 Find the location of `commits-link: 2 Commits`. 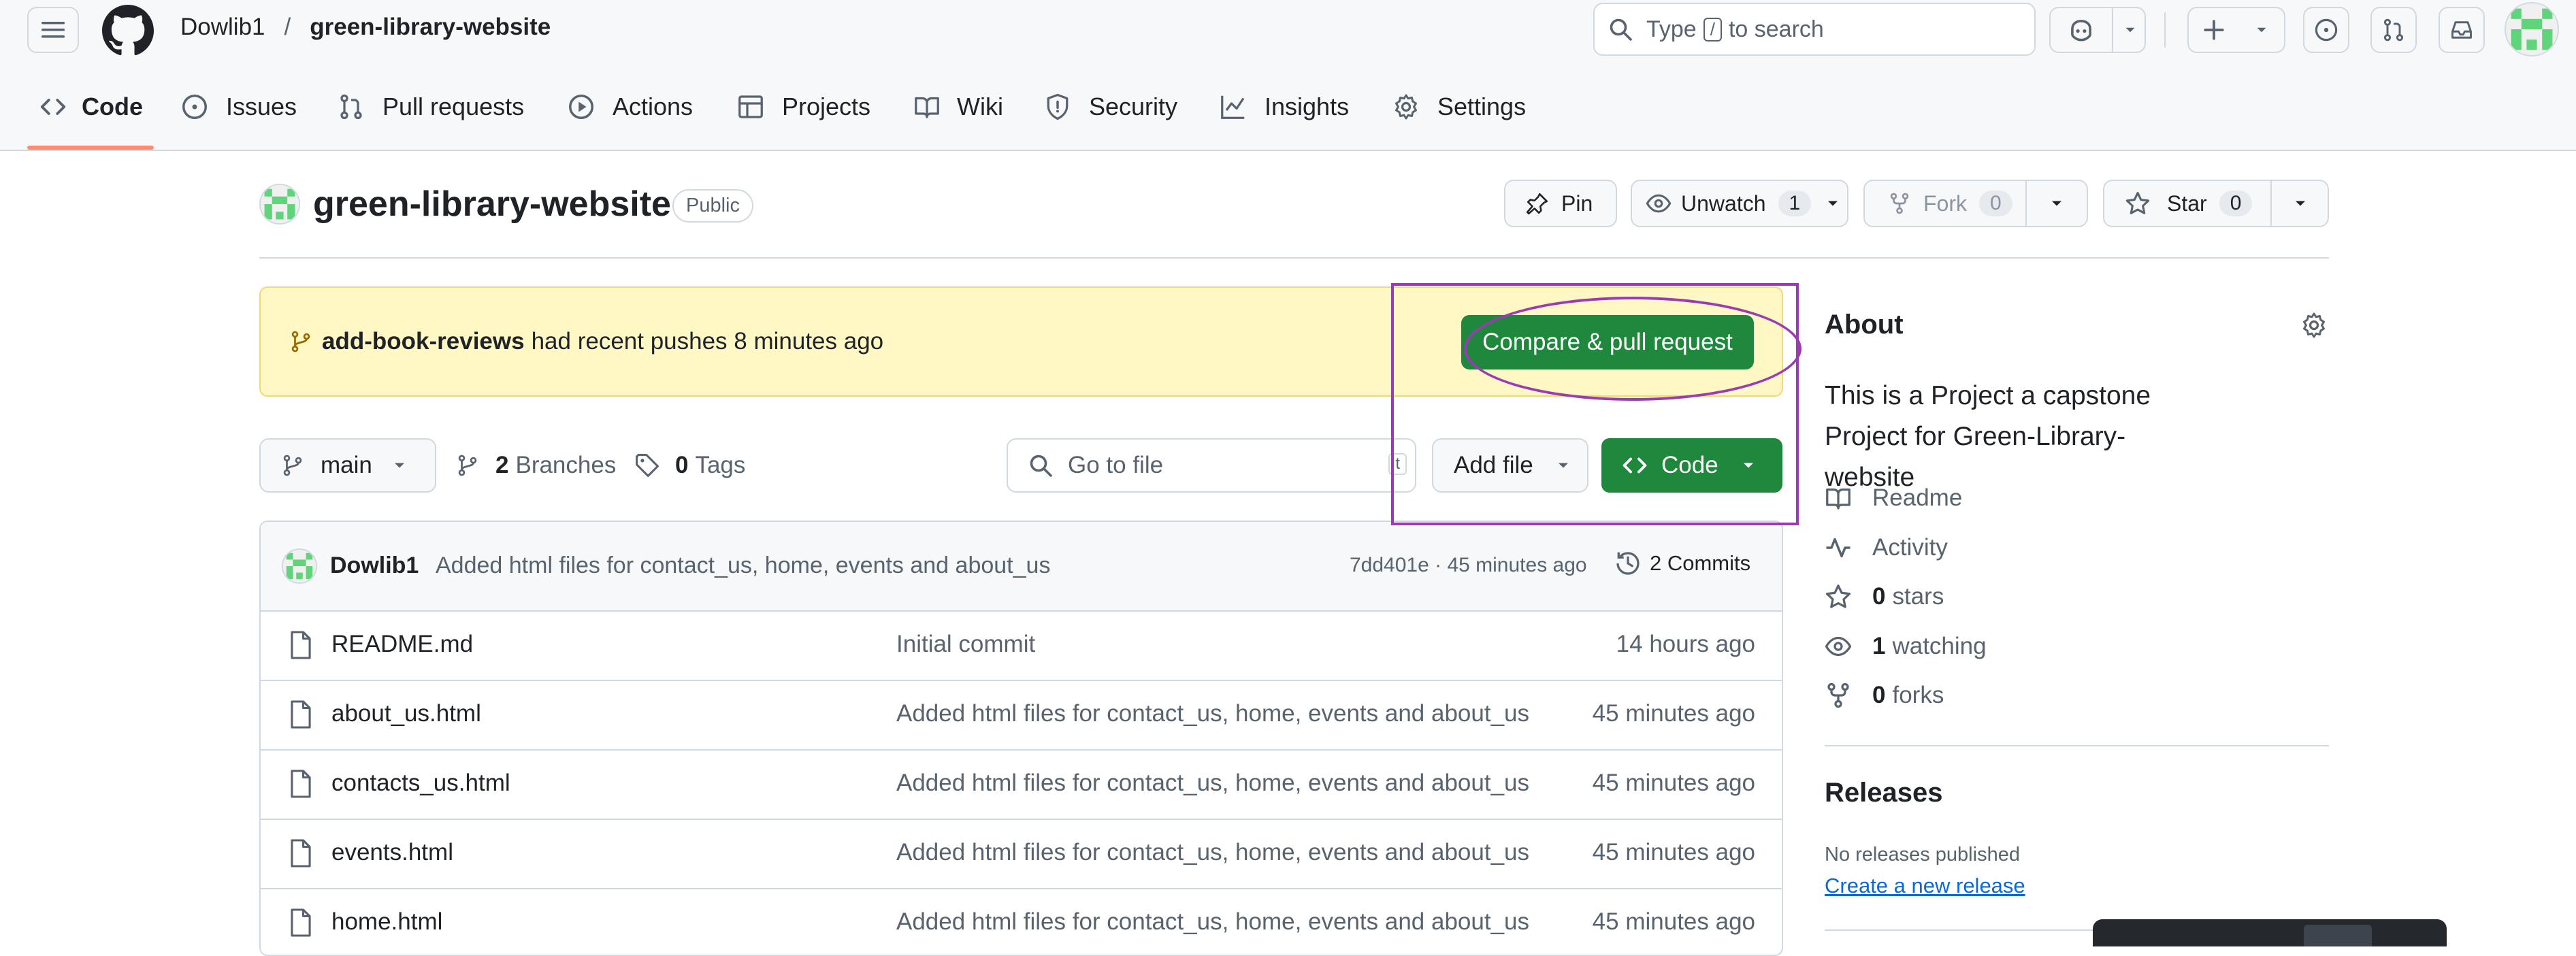

commits-link: 2 Commits is located at coordinates (1682, 563).